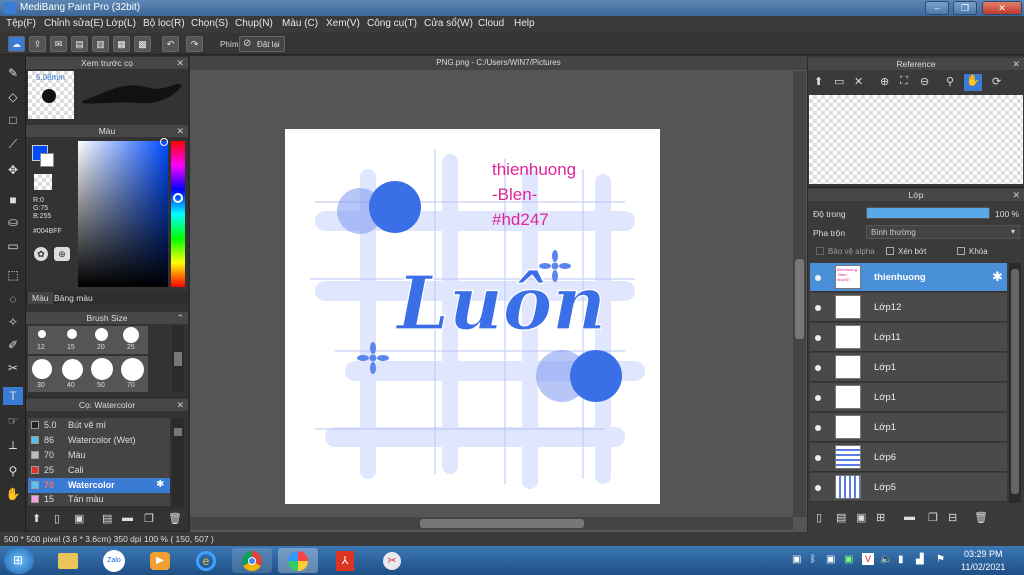 Image resolution: width=1024 pixels, height=575 pixels. What do you see at coordinates (1015, 383) in the screenshot?
I see `layer-scrollbar` at bounding box center [1015, 383].